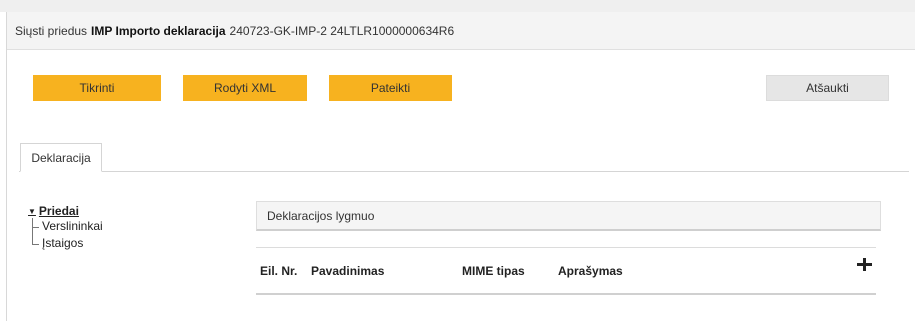 The width and height of the screenshot is (915, 321). I want to click on column-header-name: Pavadinimas, so click(348, 271).